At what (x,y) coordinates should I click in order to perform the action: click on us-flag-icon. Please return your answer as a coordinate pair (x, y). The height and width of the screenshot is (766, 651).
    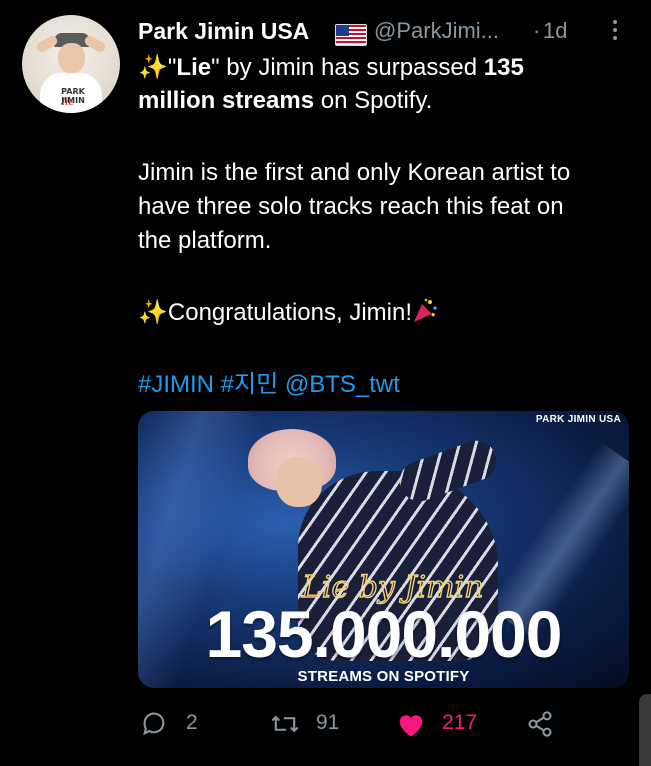
    Looking at the image, I should click on (351, 35).